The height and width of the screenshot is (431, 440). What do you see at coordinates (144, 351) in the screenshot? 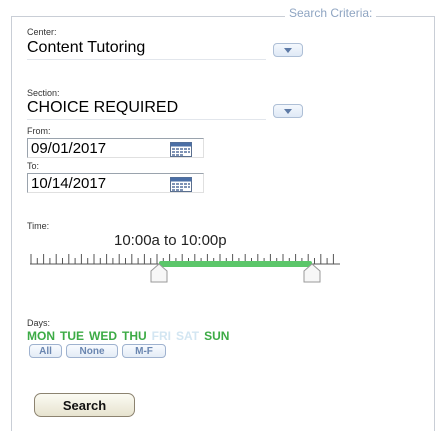
I see `days-weekdays-button: M-F` at bounding box center [144, 351].